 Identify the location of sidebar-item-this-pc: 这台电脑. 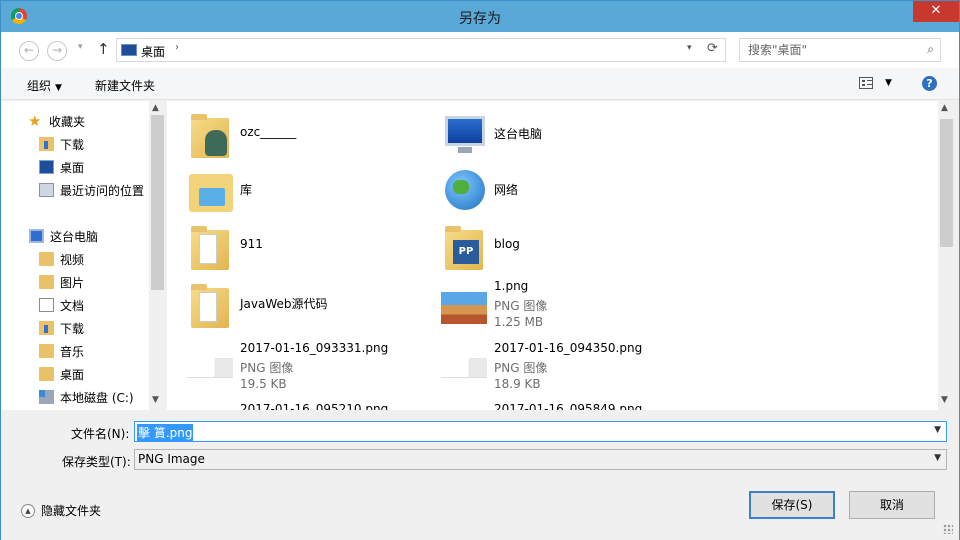
(63, 236).